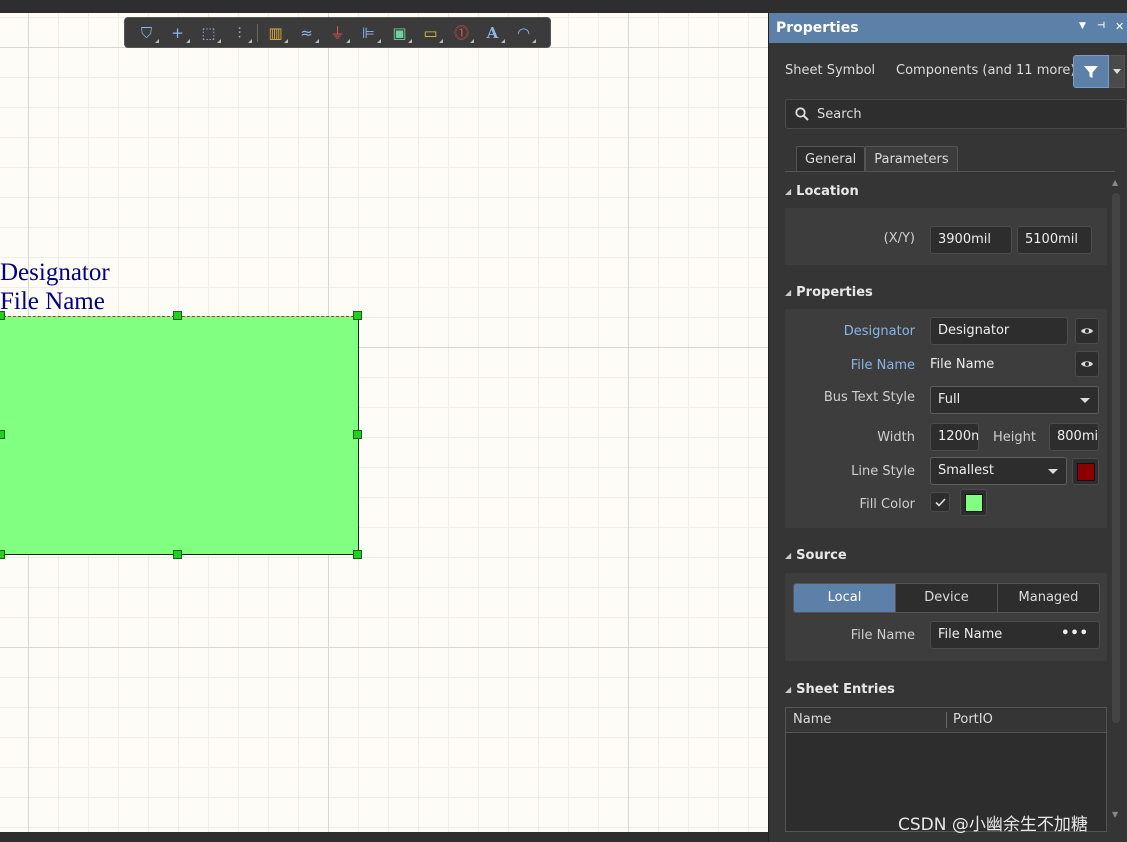 The height and width of the screenshot is (842, 1127). Describe the element at coordinates (883, 471) in the screenshot. I see `line-style-label: Line Style` at that location.